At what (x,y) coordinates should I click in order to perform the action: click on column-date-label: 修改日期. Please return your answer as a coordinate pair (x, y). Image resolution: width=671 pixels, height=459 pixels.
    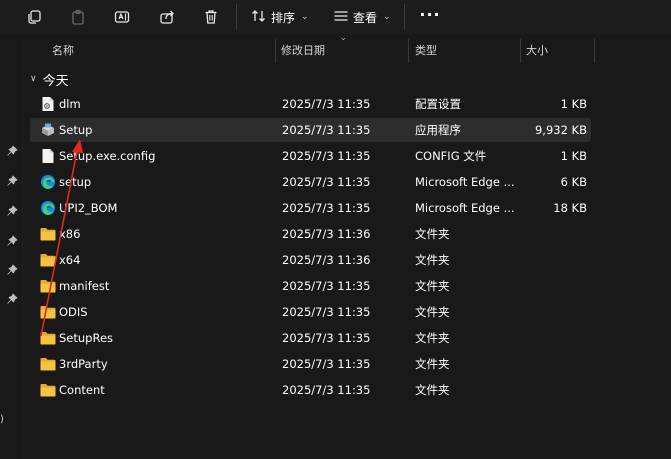
    Looking at the image, I should click on (303, 50).